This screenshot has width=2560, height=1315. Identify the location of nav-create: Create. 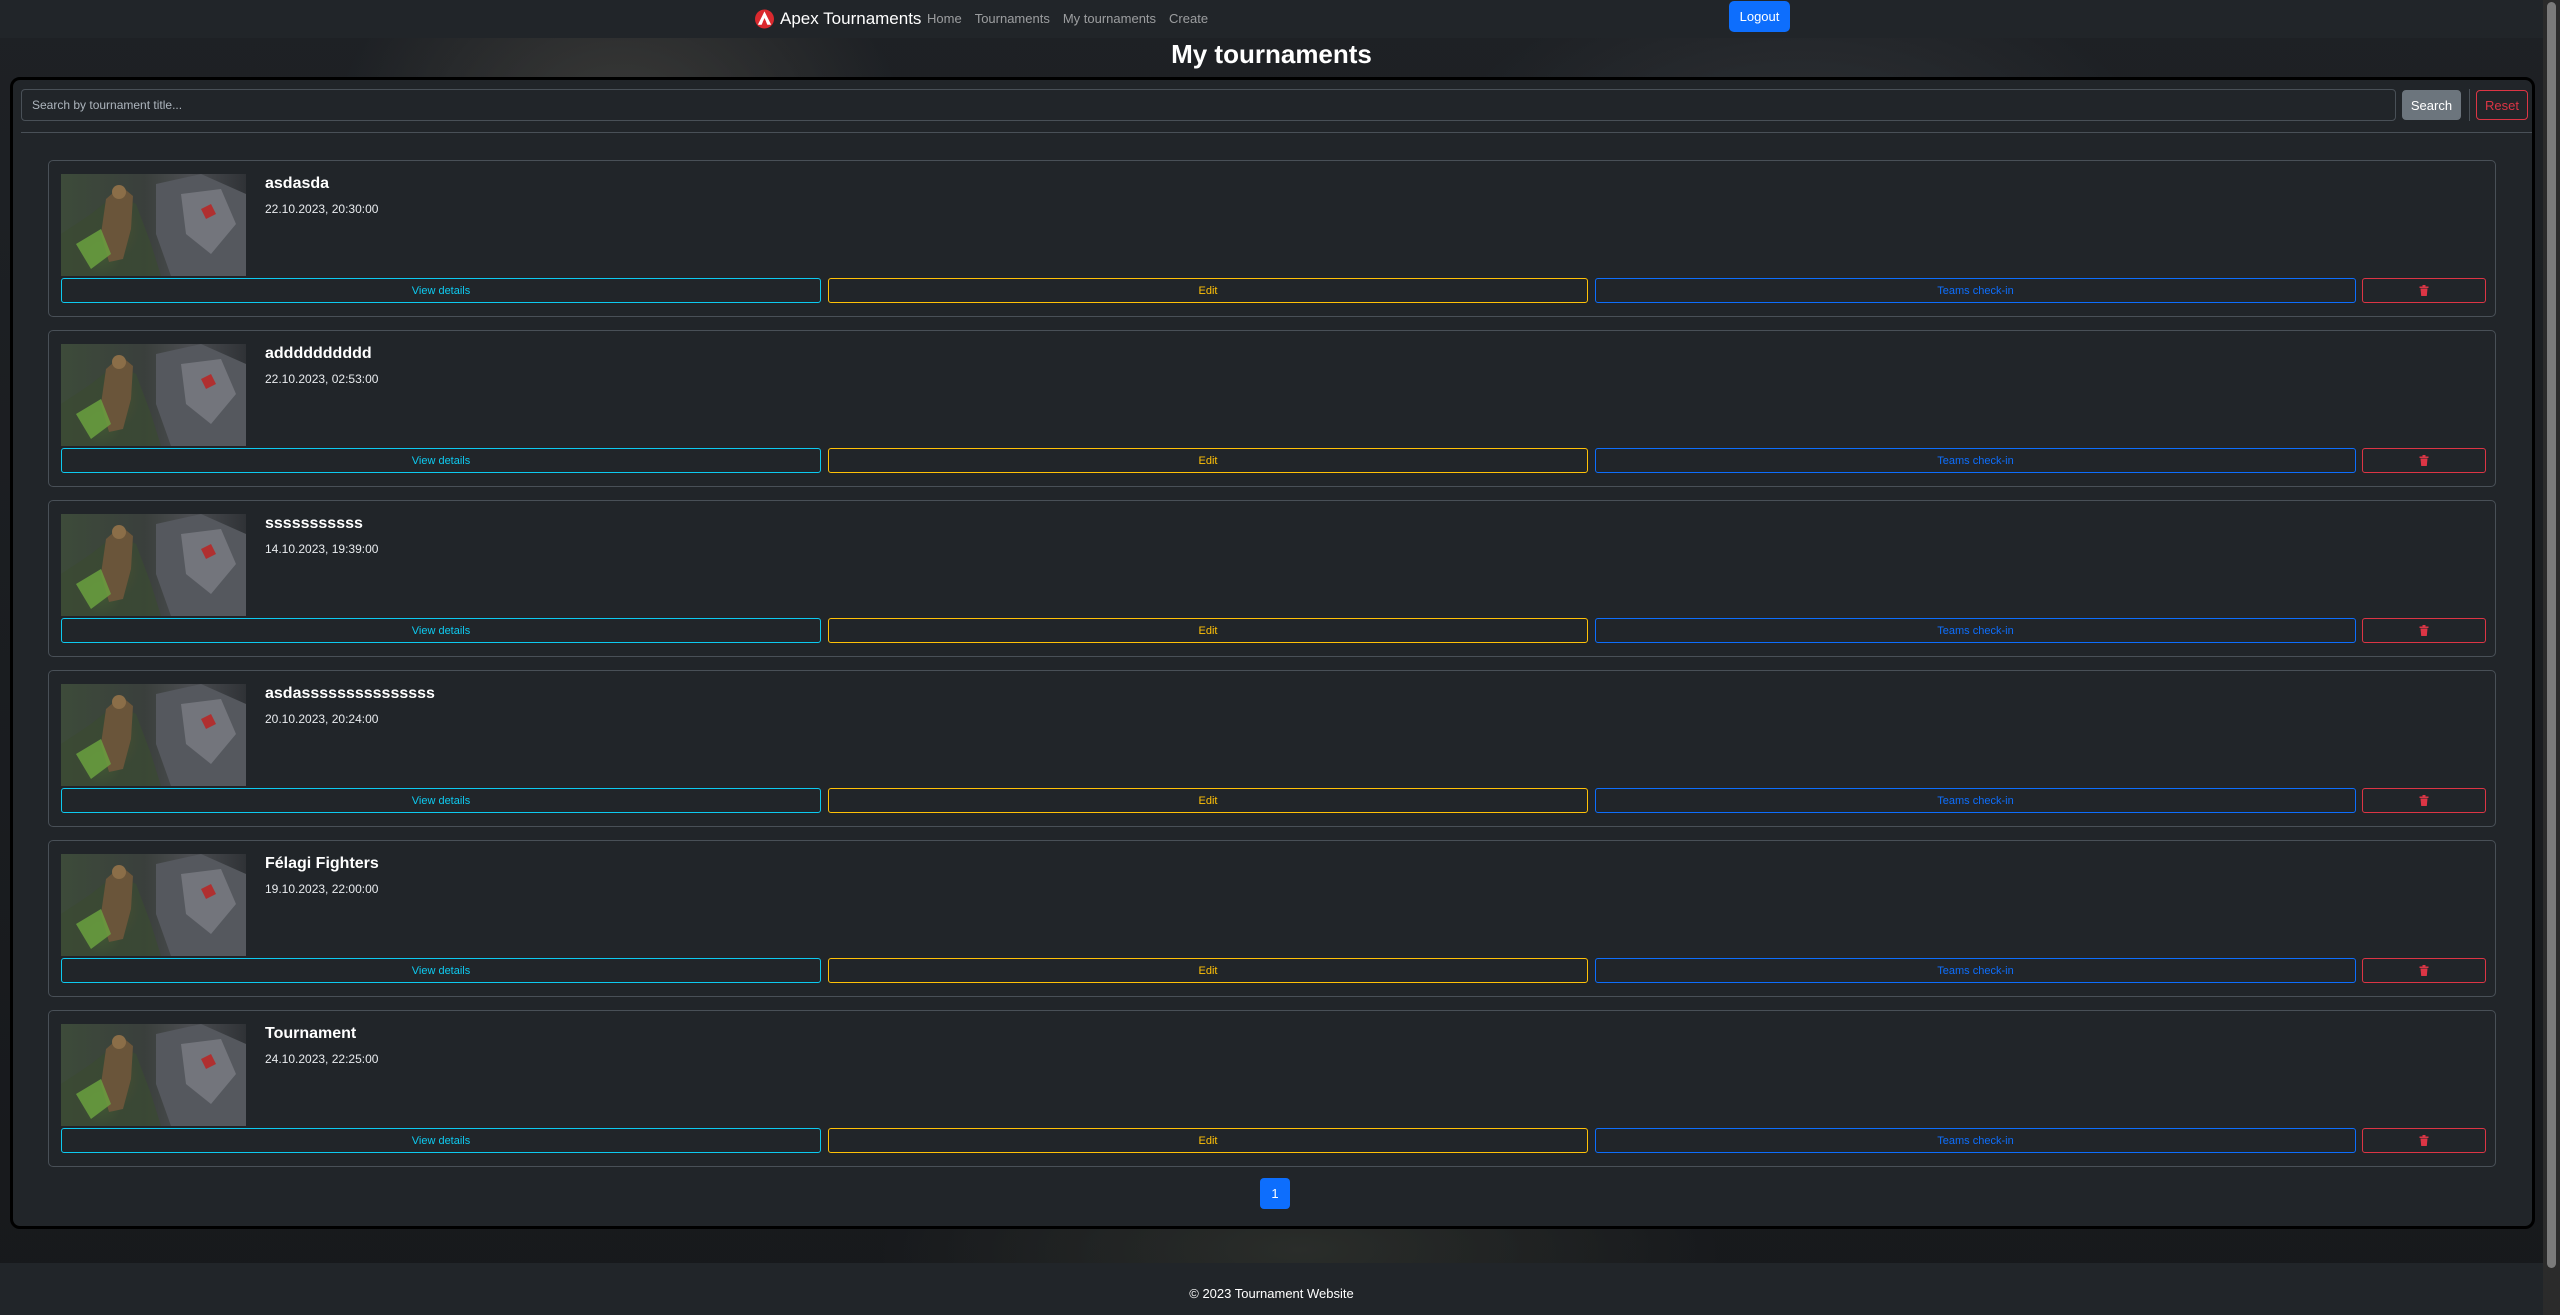
(1188, 18).